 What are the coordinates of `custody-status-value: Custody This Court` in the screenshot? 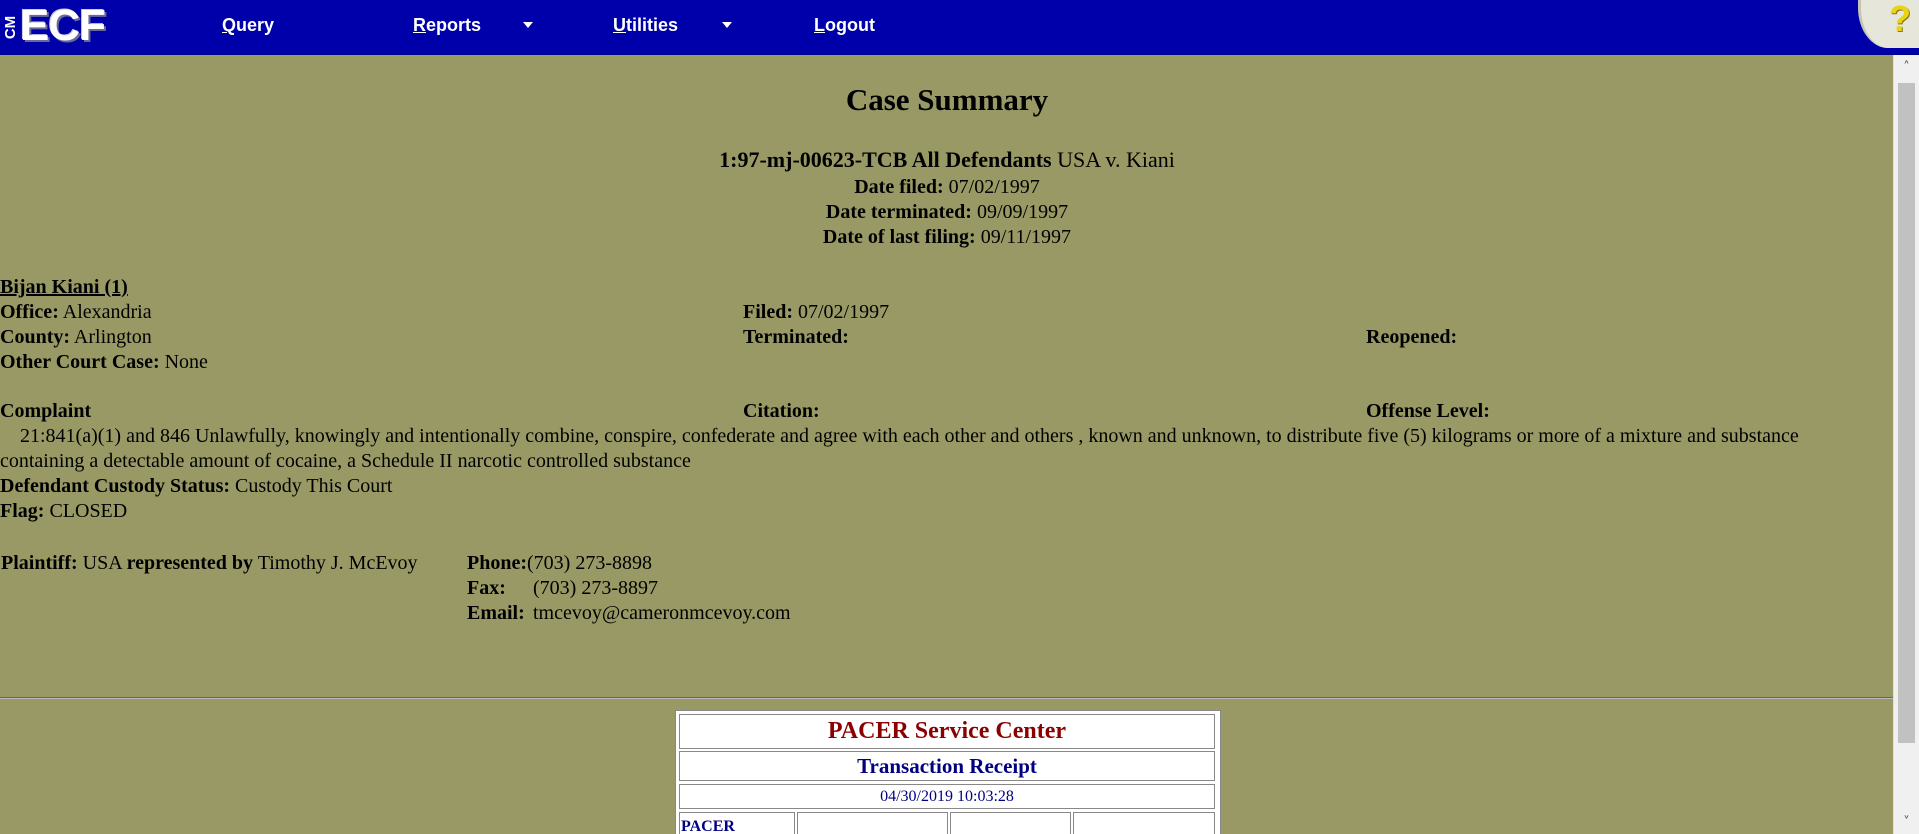 It's located at (314, 486).